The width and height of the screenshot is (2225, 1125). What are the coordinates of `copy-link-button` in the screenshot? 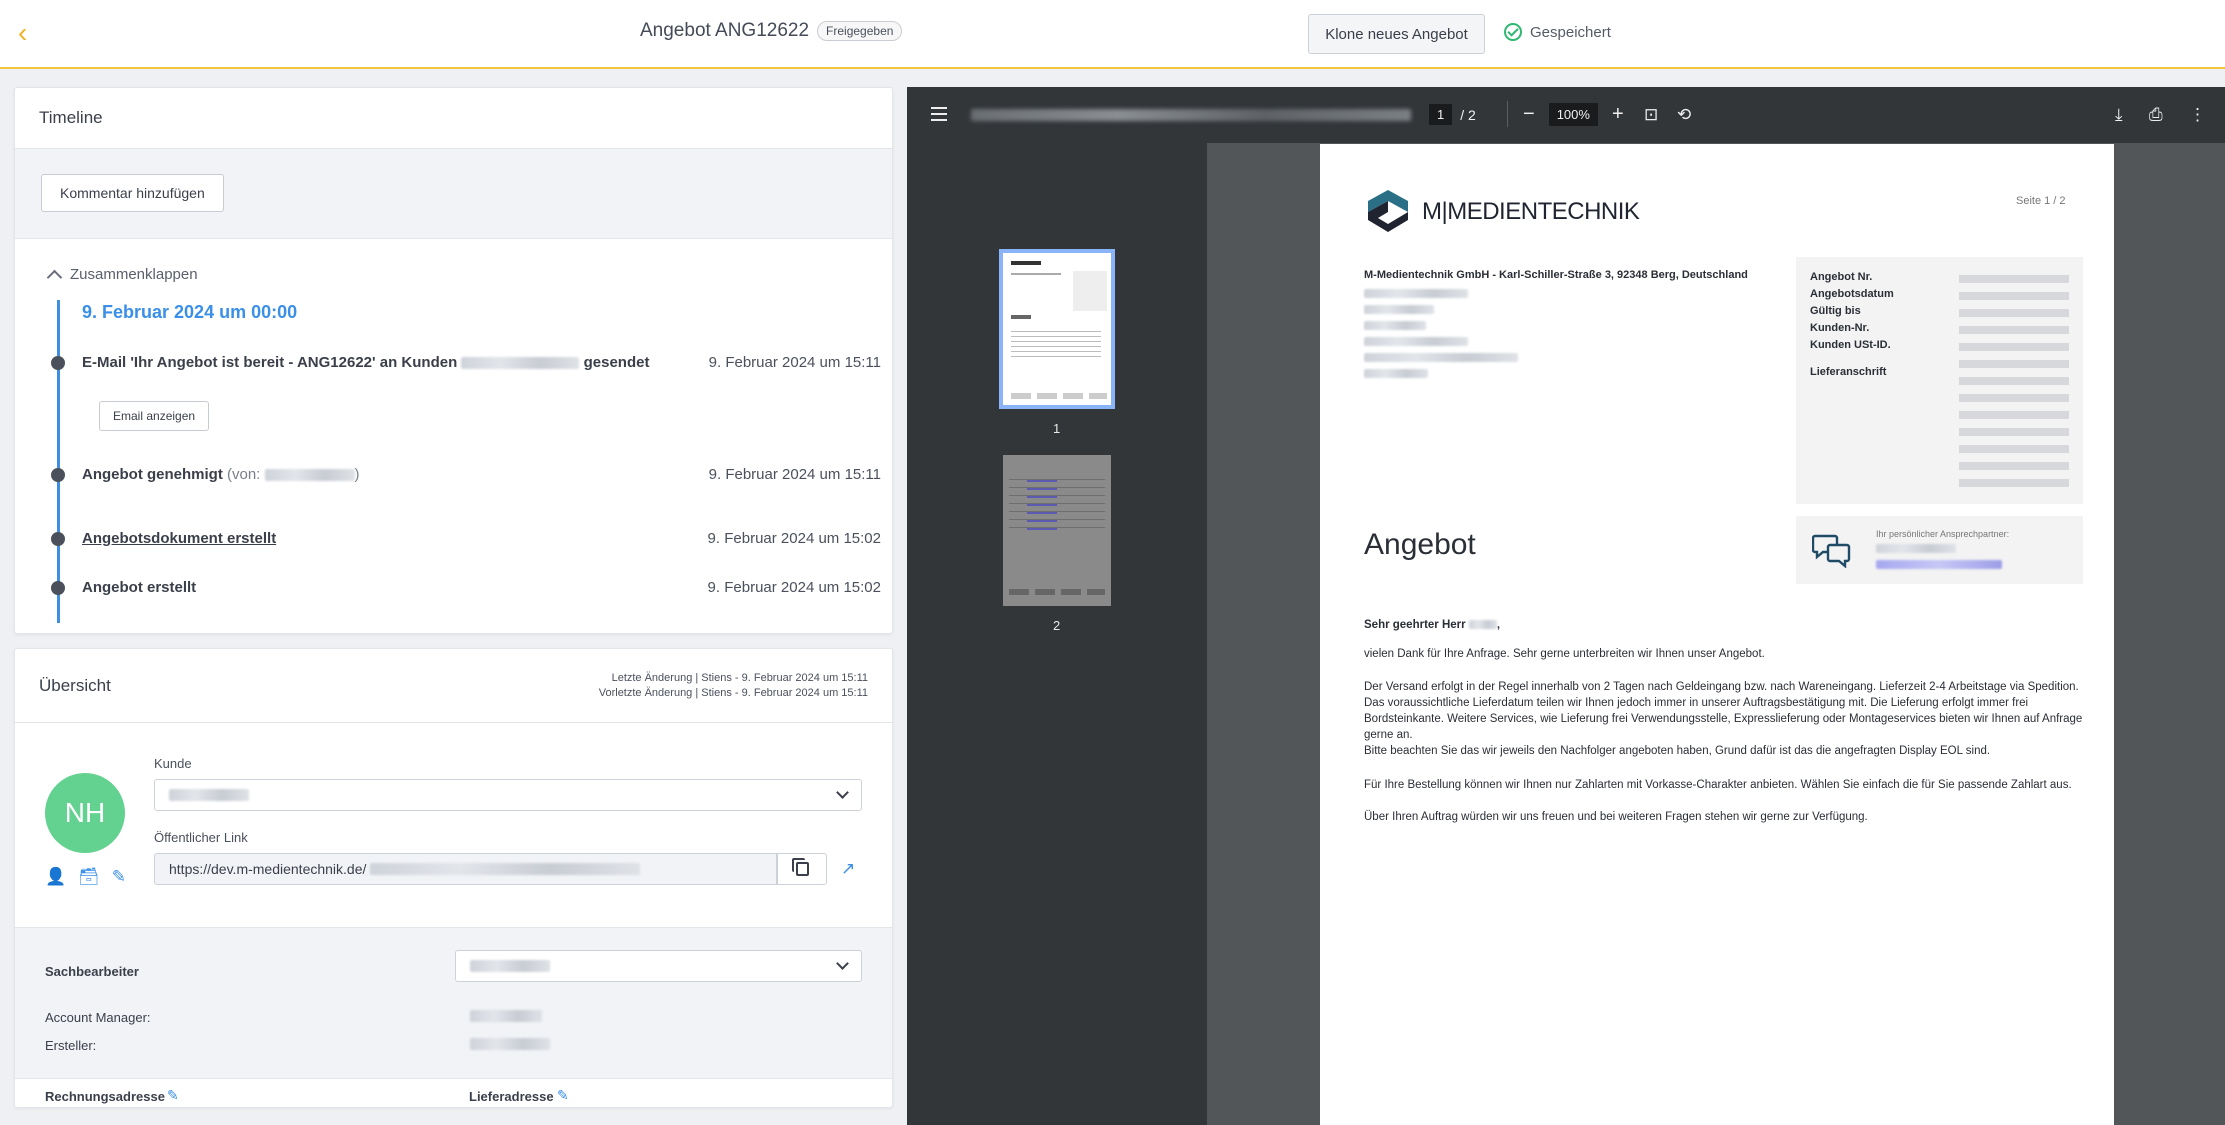 It's located at (802, 869).